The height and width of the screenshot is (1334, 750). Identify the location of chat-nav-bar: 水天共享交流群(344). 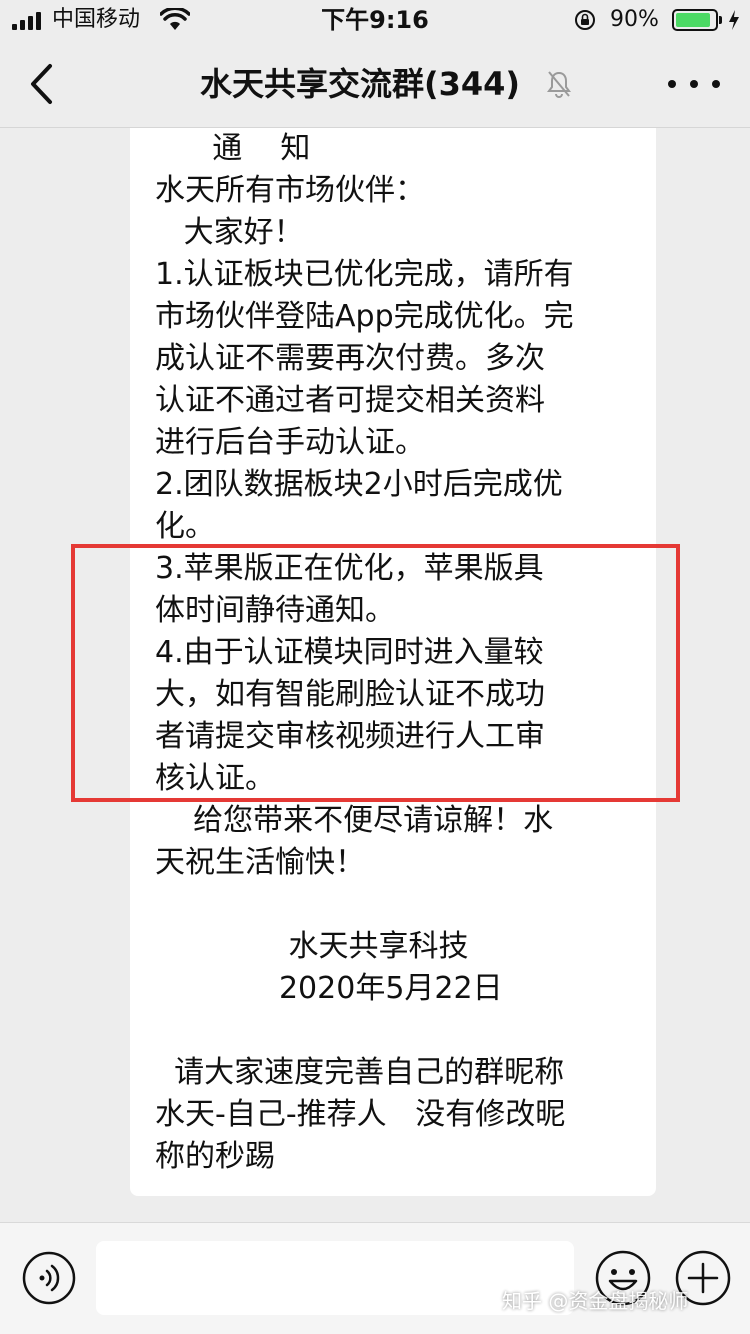
(375, 84).